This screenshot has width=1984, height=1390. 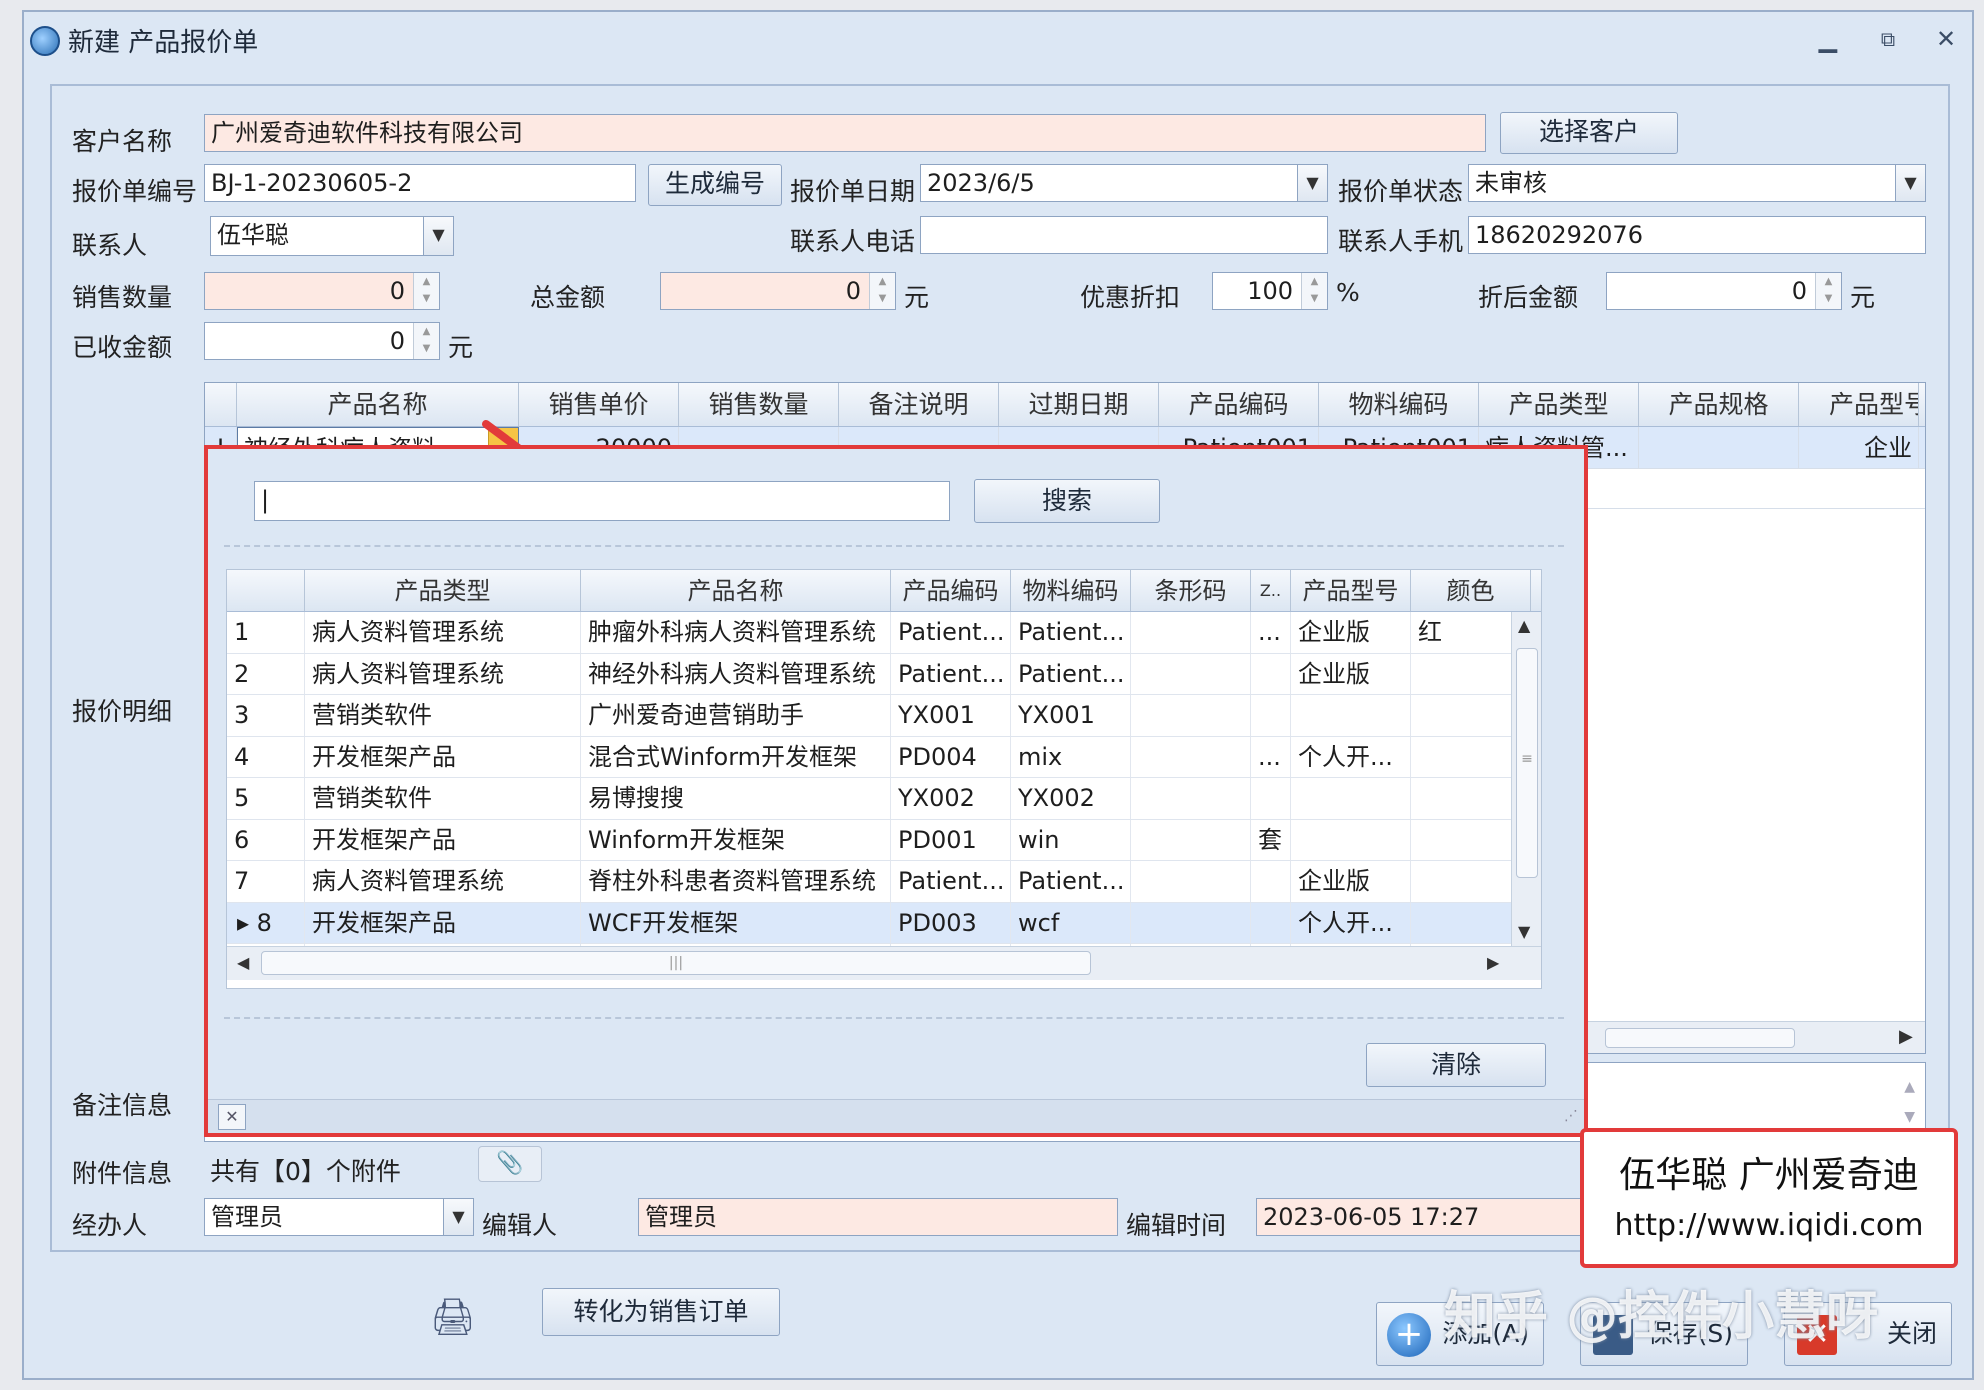 What do you see at coordinates (232, 1117) in the screenshot?
I see `close-popup-icon: ✕` at bounding box center [232, 1117].